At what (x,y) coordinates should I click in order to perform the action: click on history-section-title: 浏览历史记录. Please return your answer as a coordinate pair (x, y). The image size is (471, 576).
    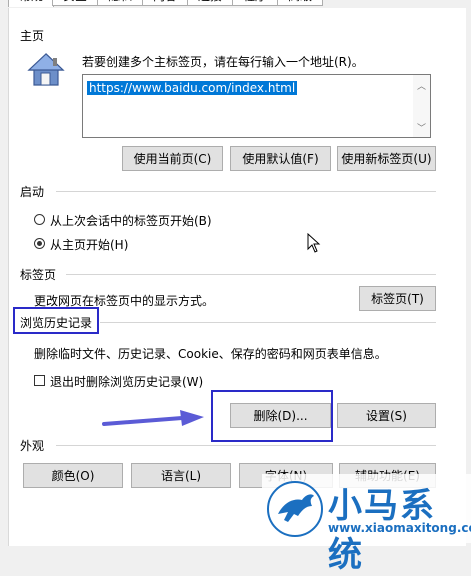
    Looking at the image, I should click on (56, 323).